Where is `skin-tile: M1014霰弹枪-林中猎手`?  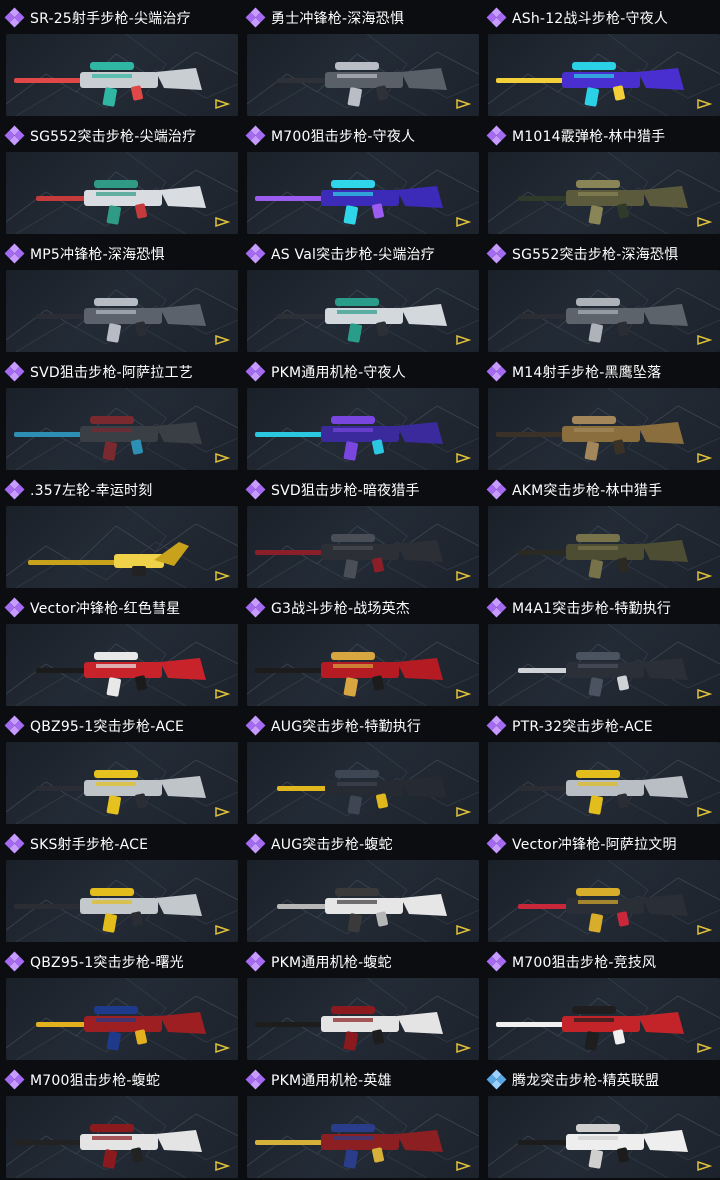
skin-tile: M1014霰弹枪-林中猎手 is located at coordinates (601, 177).